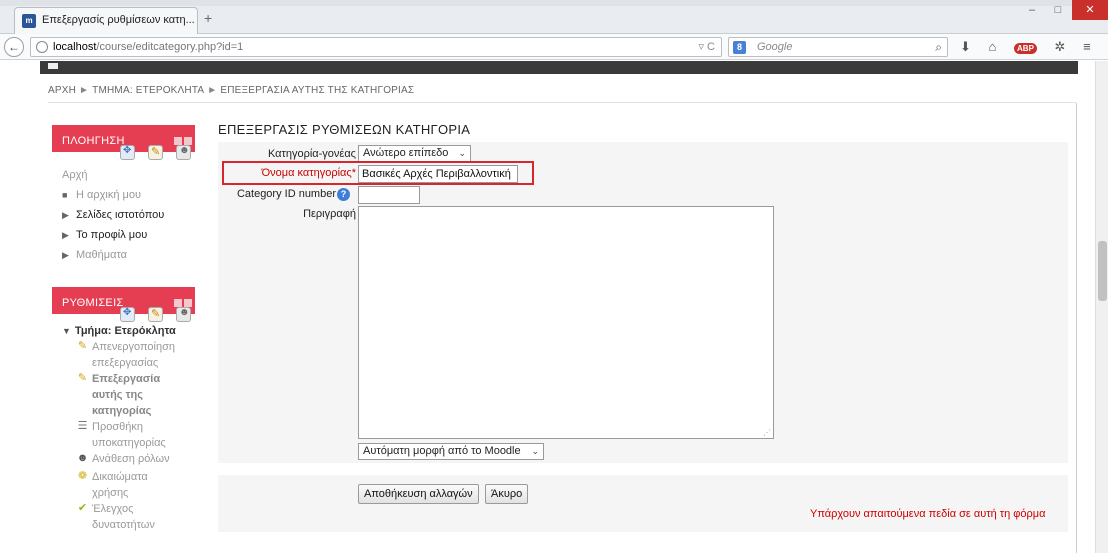 Image resolution: width=1108 pixels, height=553 pixels. What do you see at coordinates (82, 508) in the screenshot?
I see `check-icon: ✔` at bounding box center [82, 508].